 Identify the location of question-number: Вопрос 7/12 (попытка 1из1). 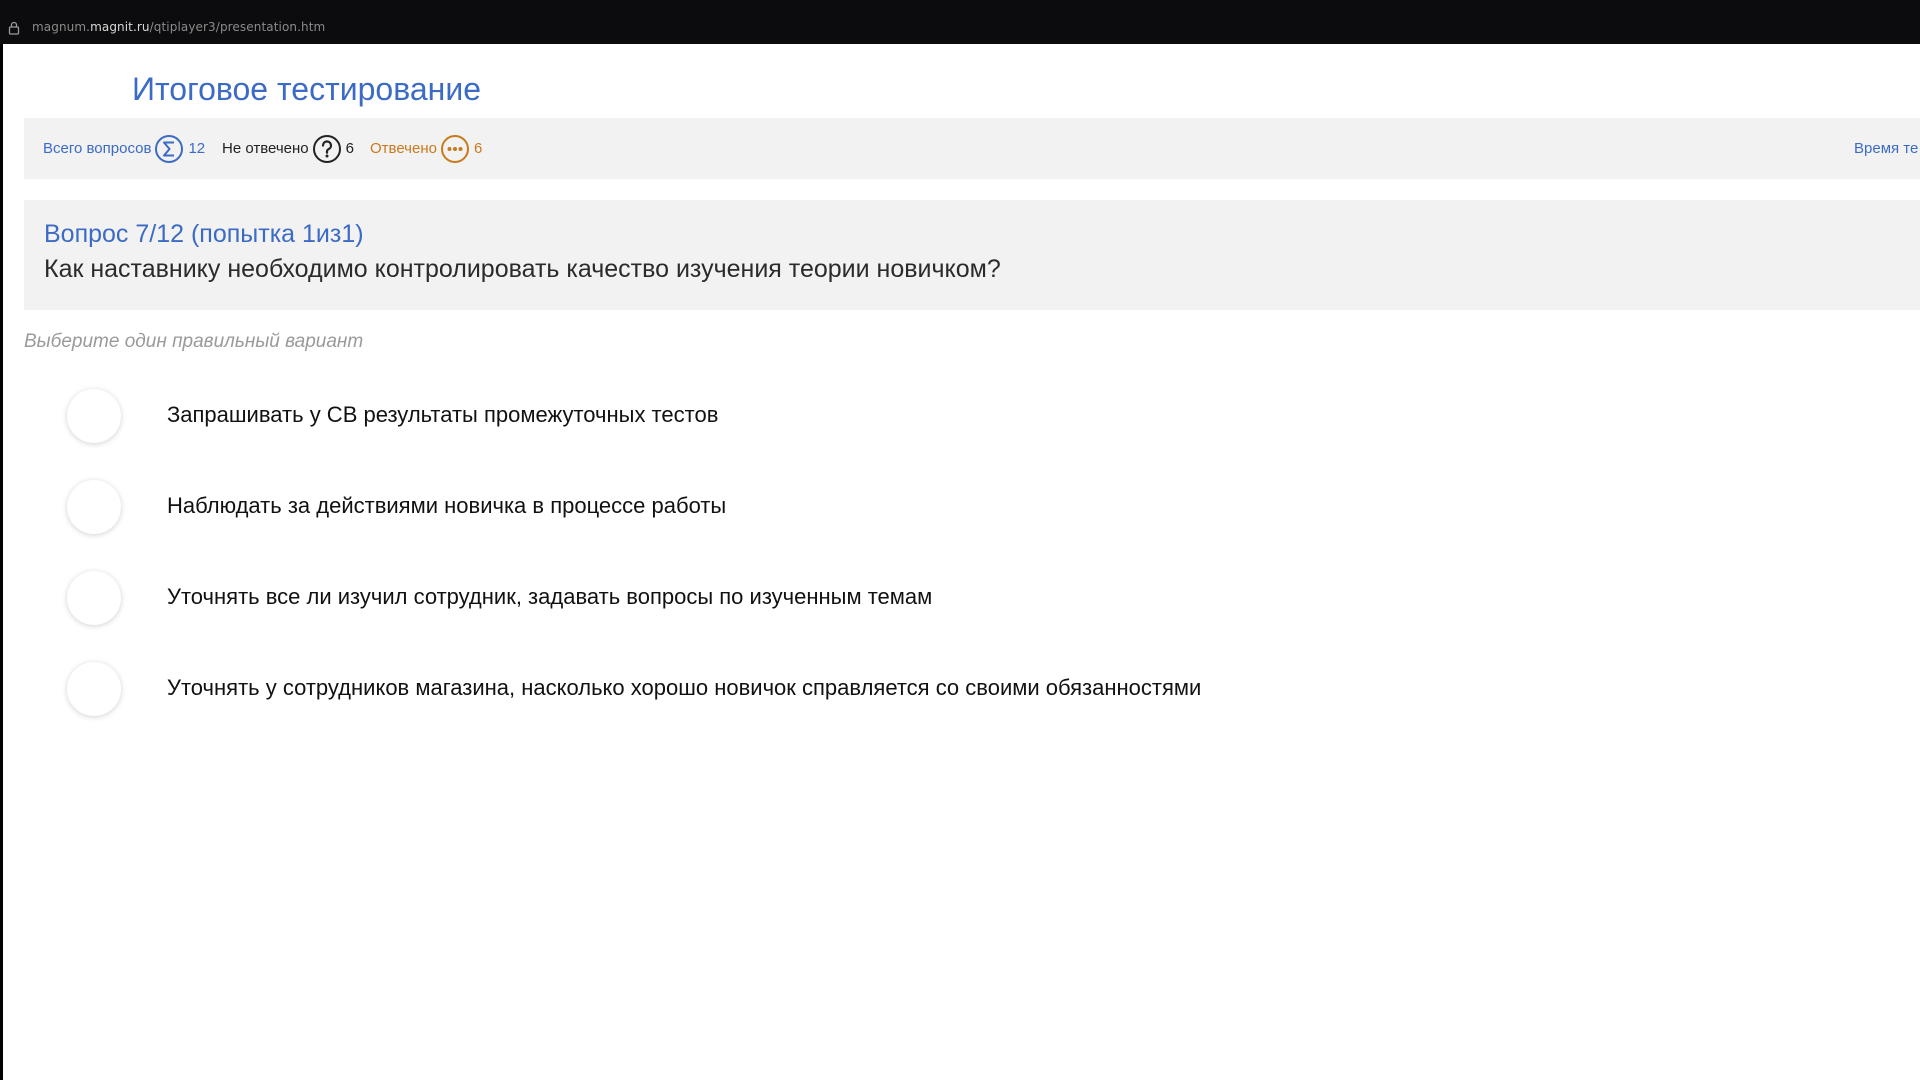
(204, 234).